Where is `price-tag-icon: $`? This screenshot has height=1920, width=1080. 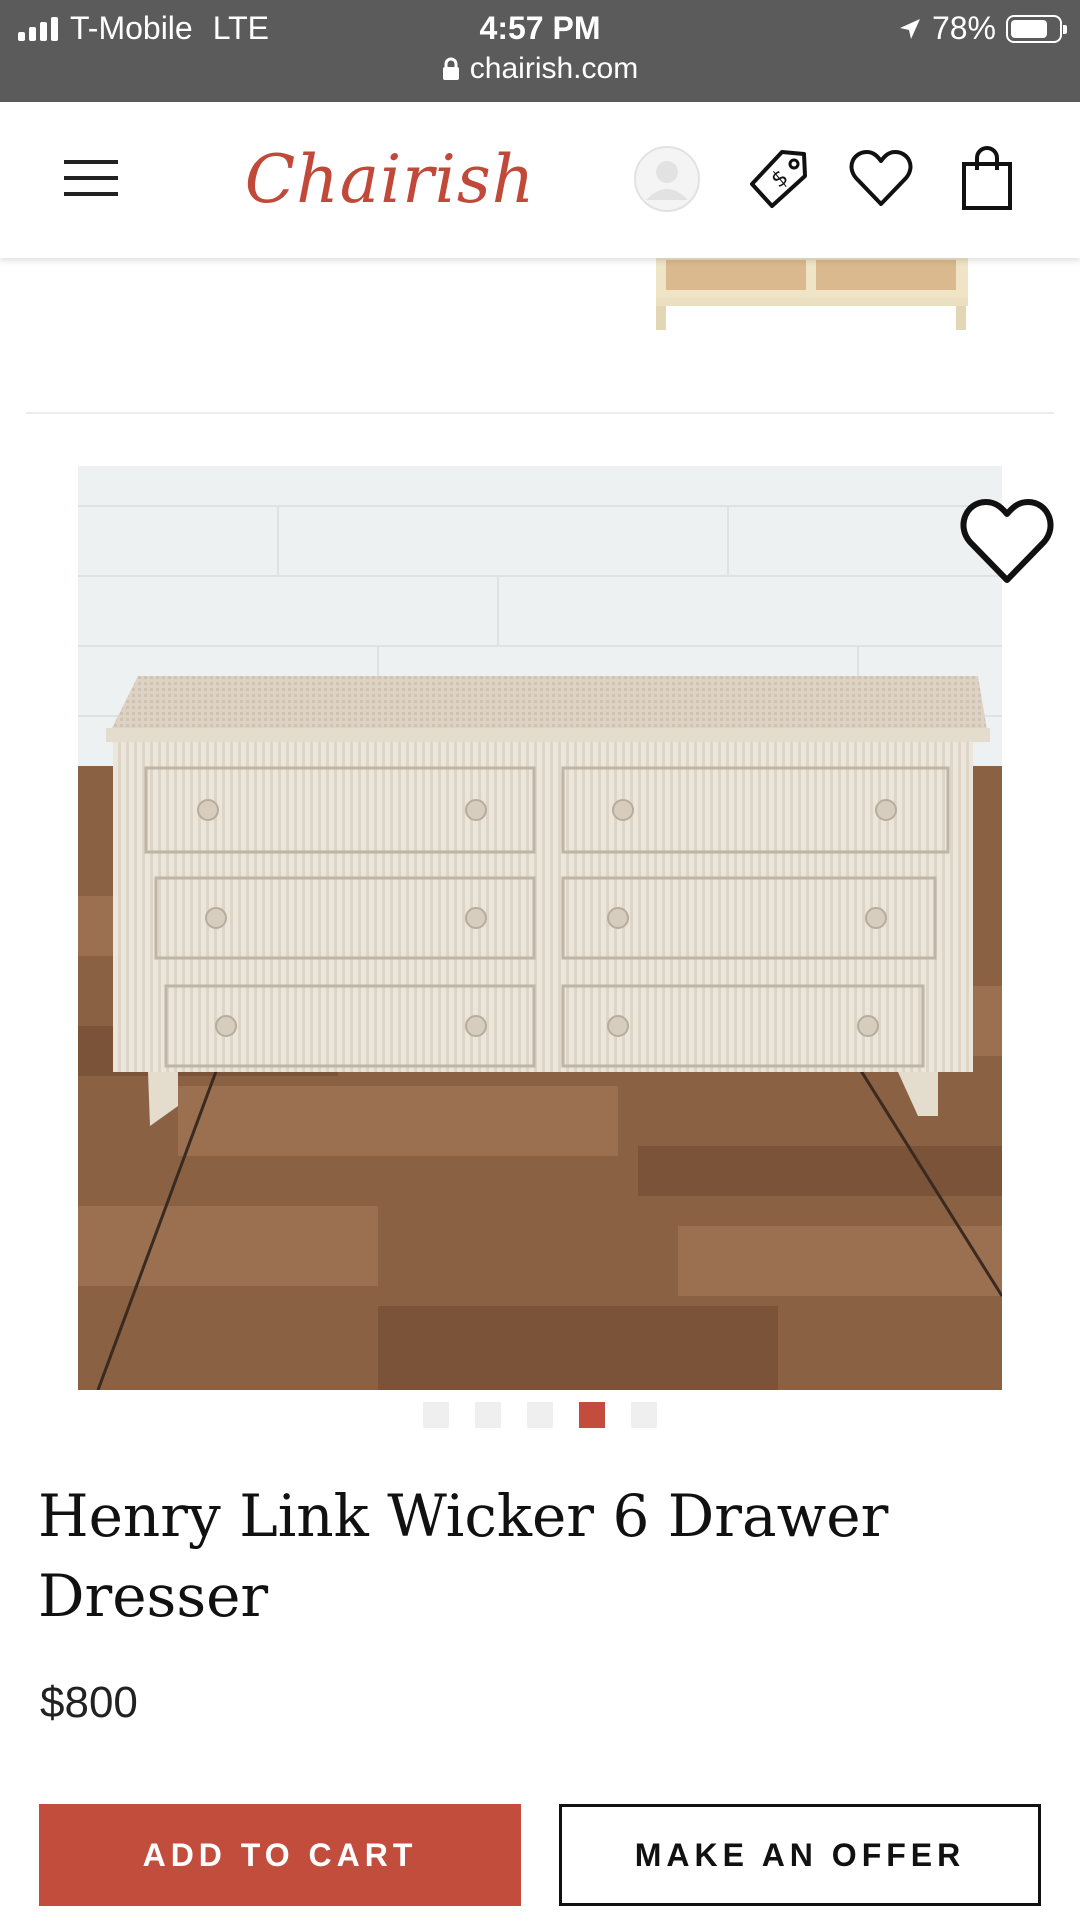 price-tag-icon: $ is located at coordinates (777, 179).